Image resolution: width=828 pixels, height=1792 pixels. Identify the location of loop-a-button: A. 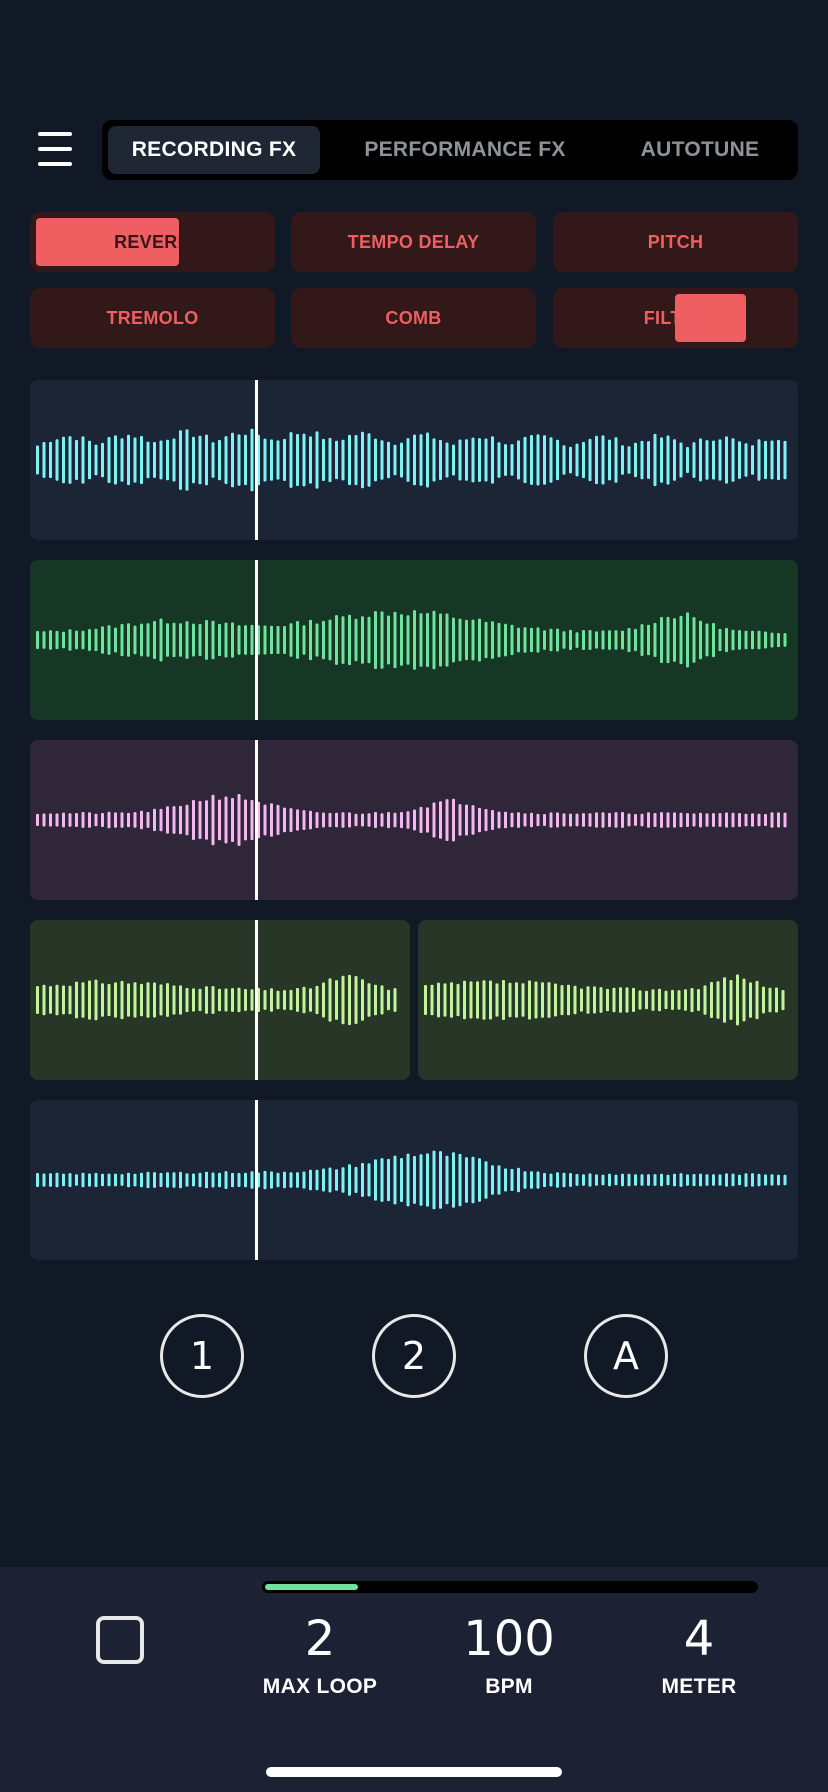
(626, 1356).